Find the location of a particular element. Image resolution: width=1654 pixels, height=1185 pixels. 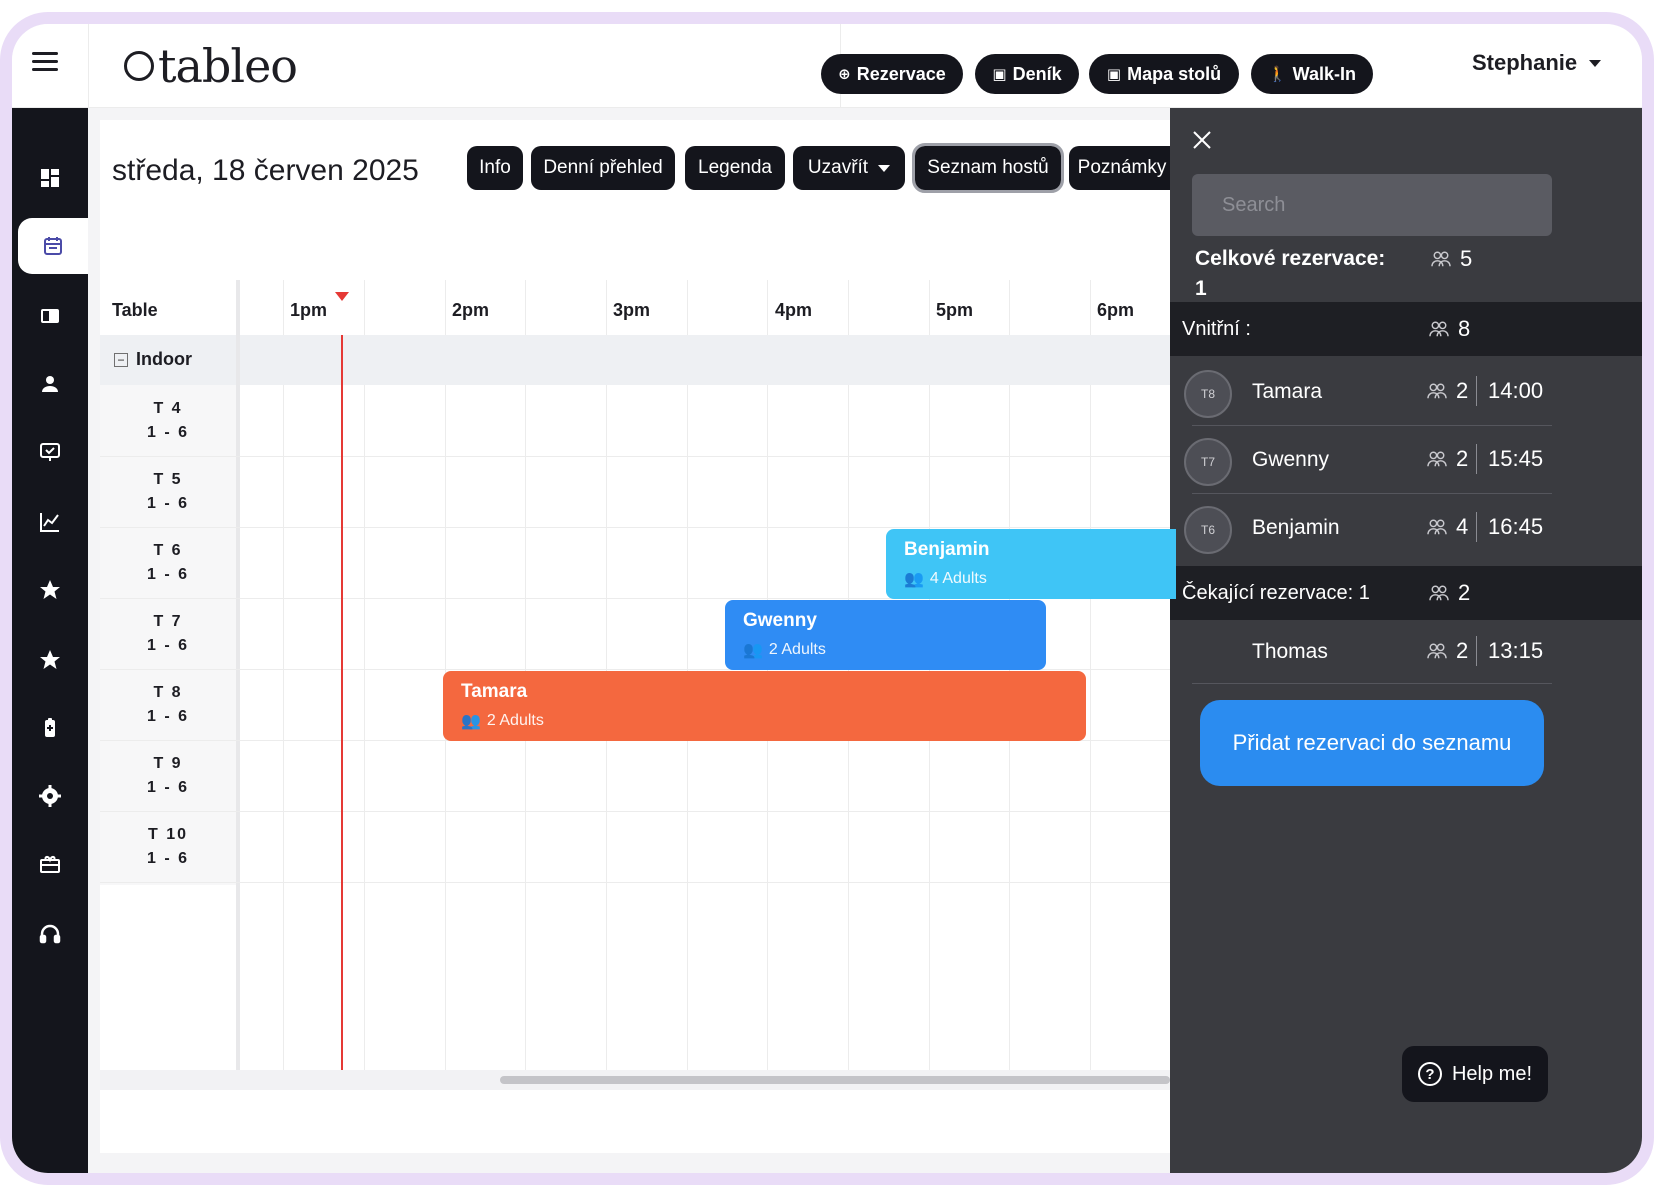

nav-denik-button: ▣ Deník is located at coordinates (1027, 74).